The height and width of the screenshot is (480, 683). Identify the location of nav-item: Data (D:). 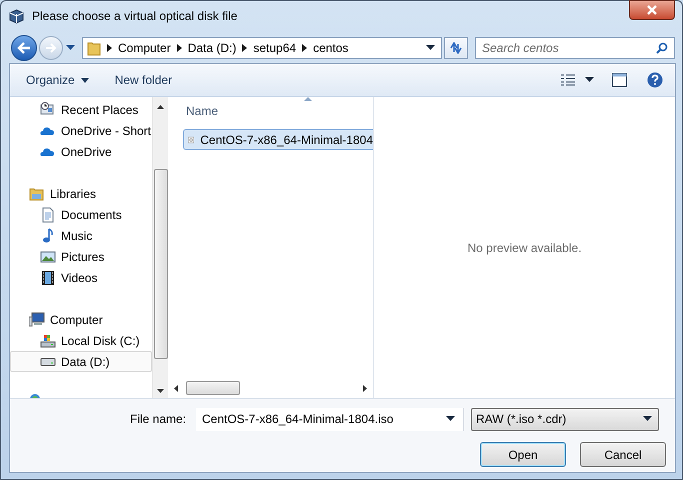
(81, 361).